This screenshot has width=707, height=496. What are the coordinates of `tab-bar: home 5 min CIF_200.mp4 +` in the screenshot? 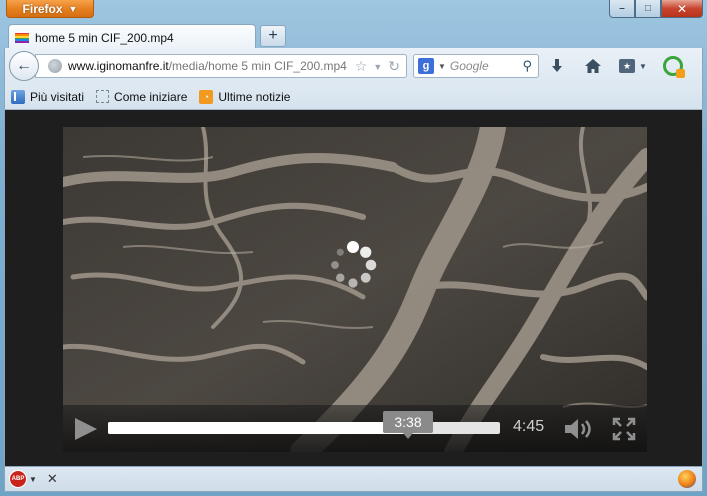 It's located at (353, 36).